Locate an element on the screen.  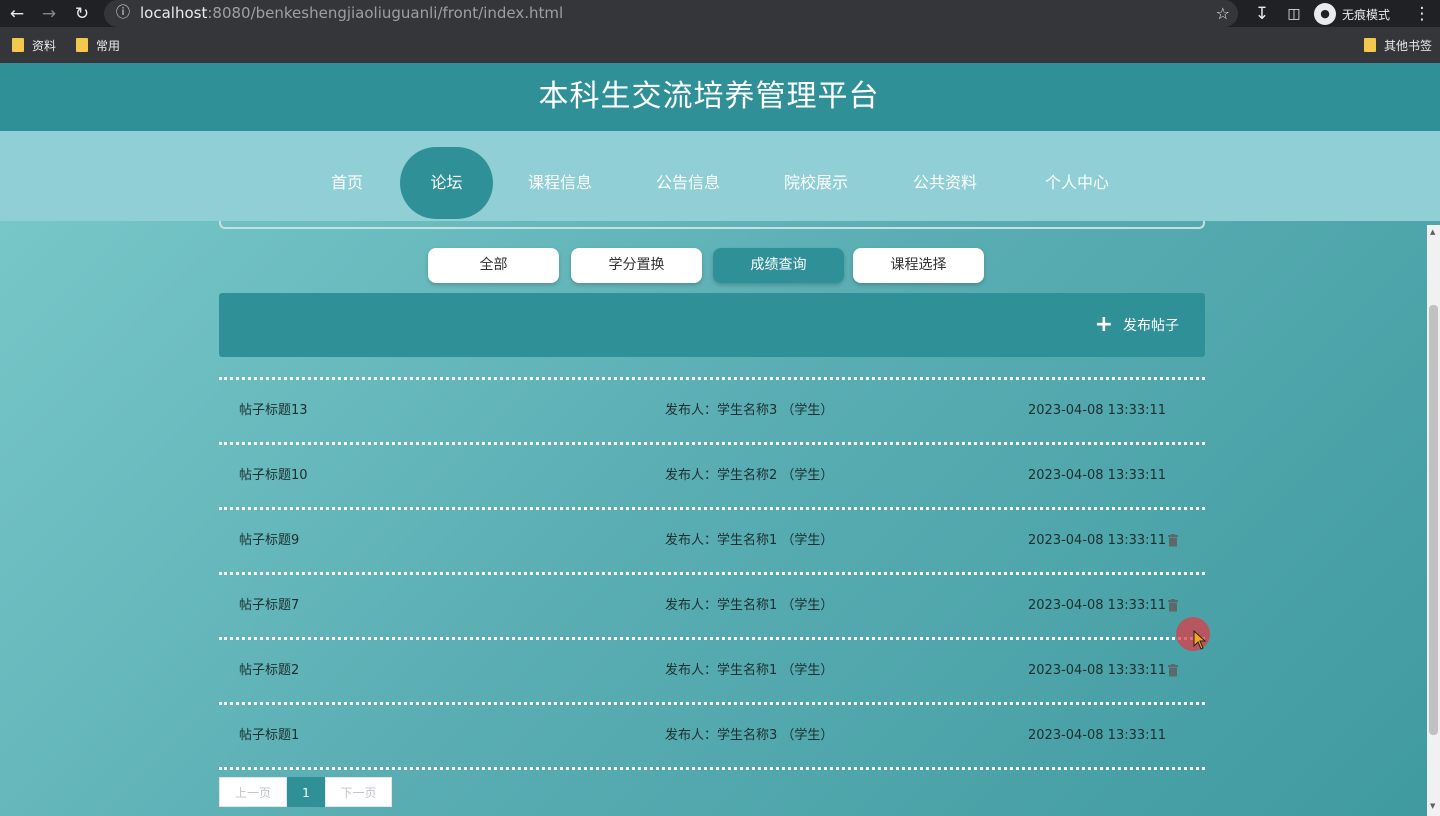
category-course-selection: 课程选择 is located at coordinates (918, 265).